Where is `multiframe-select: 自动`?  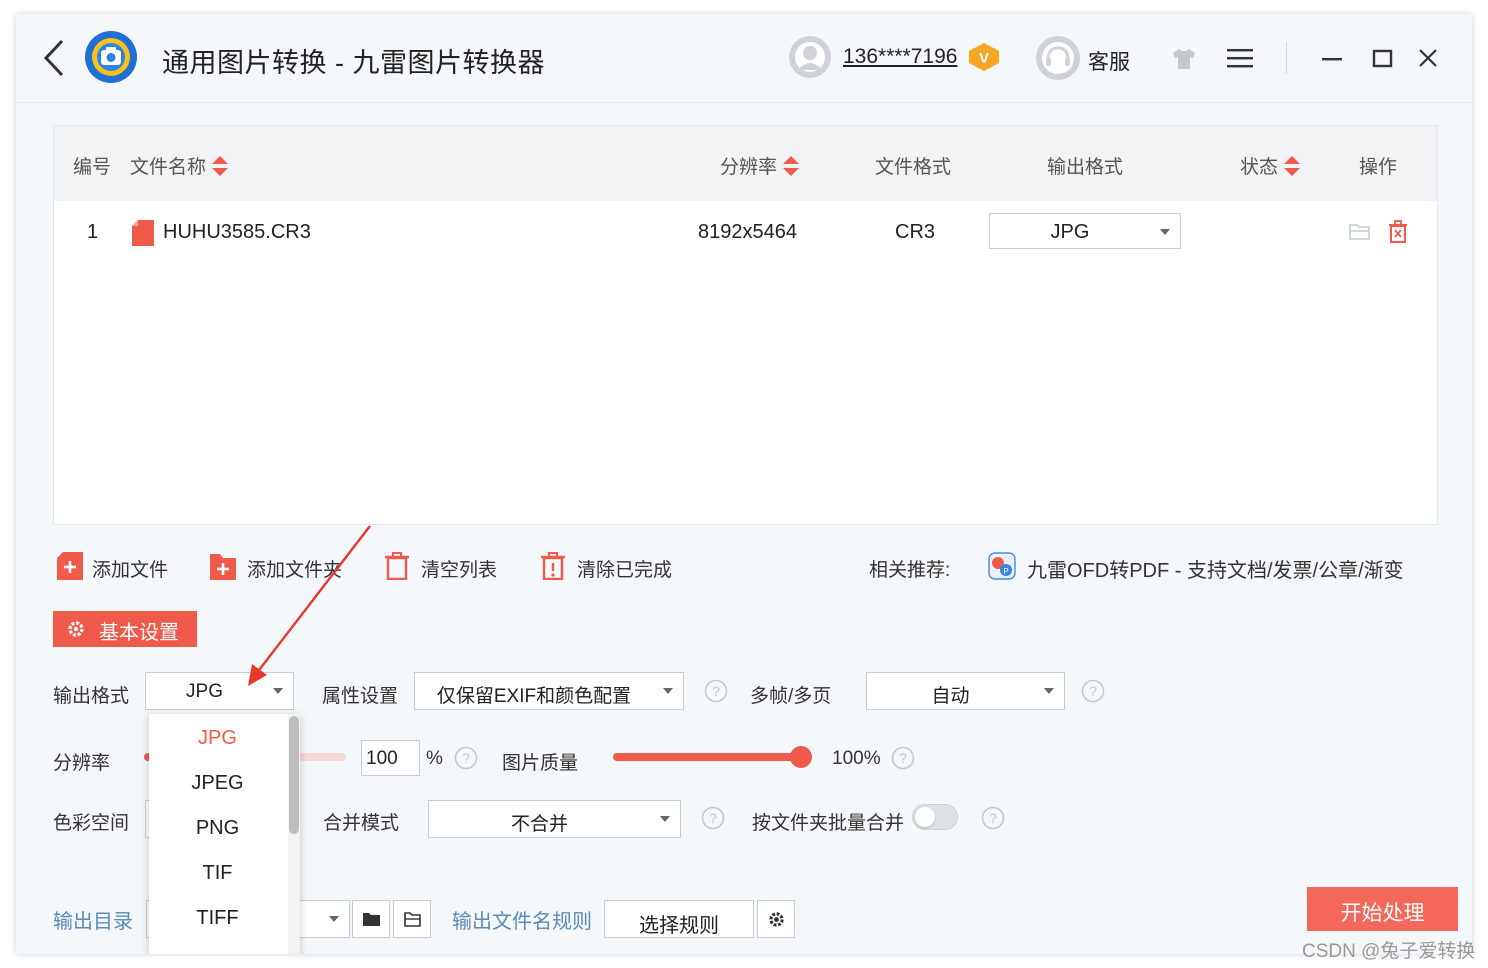
multiframe-select: 自动 is located at coordinates (965, 691).